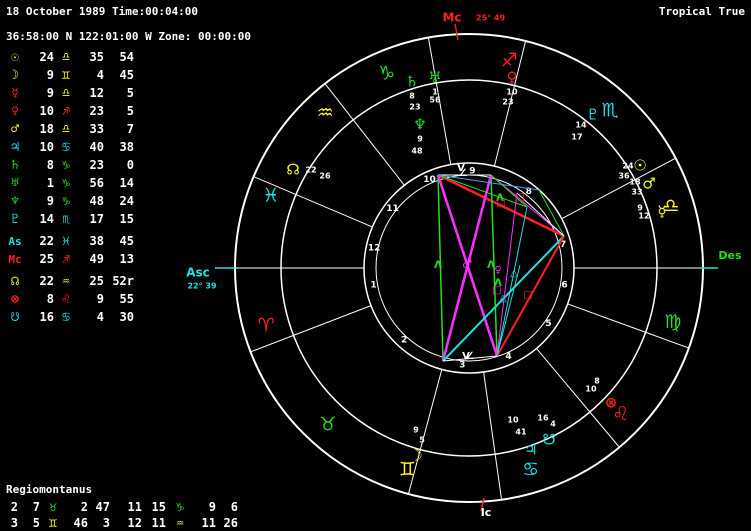 The width and height of the screenshot is (751, 531). Describe the element at coordinates (482, 191) in the screenshot. I see `aspect-line` at that location.